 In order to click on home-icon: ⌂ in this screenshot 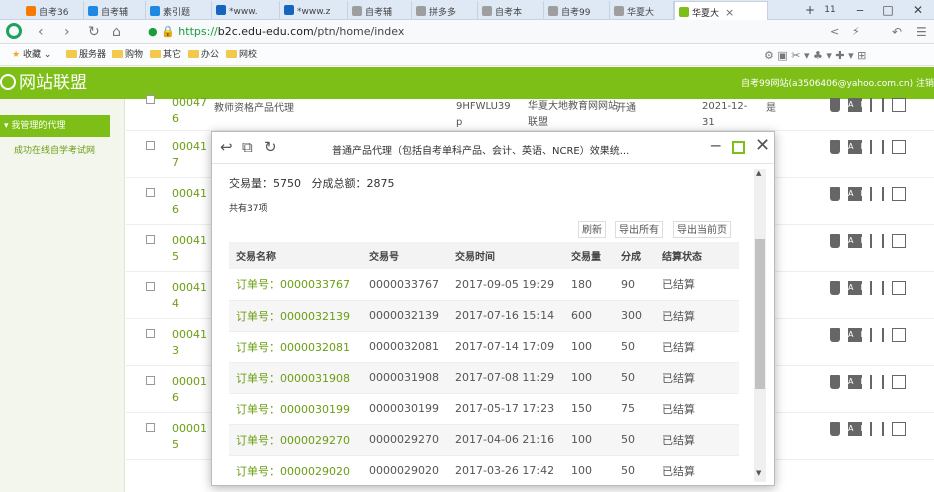, I will do `click(116, 32)`.